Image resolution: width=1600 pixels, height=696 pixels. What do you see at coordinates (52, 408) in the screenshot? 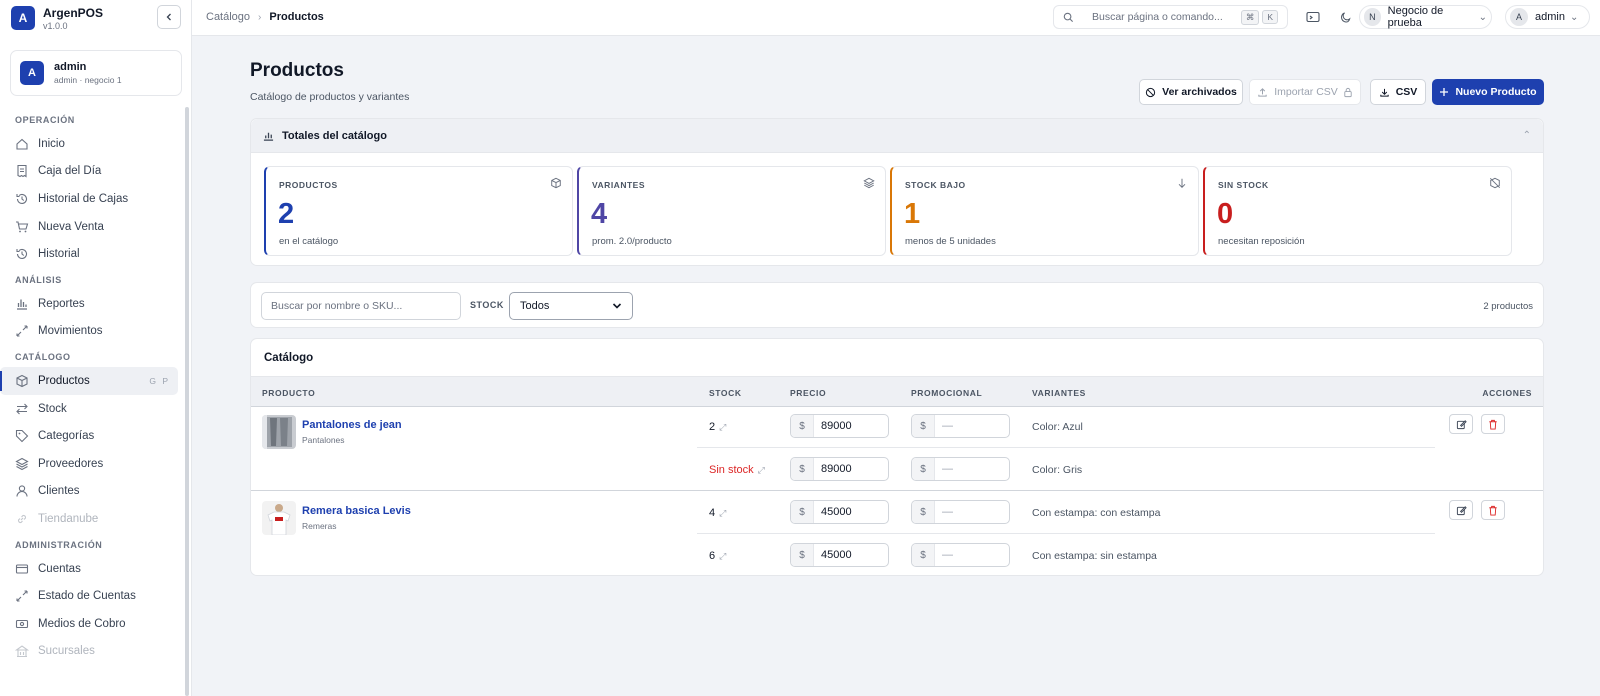
I see `sidebar-item-label: Stock` at bounding box center [52, 408].